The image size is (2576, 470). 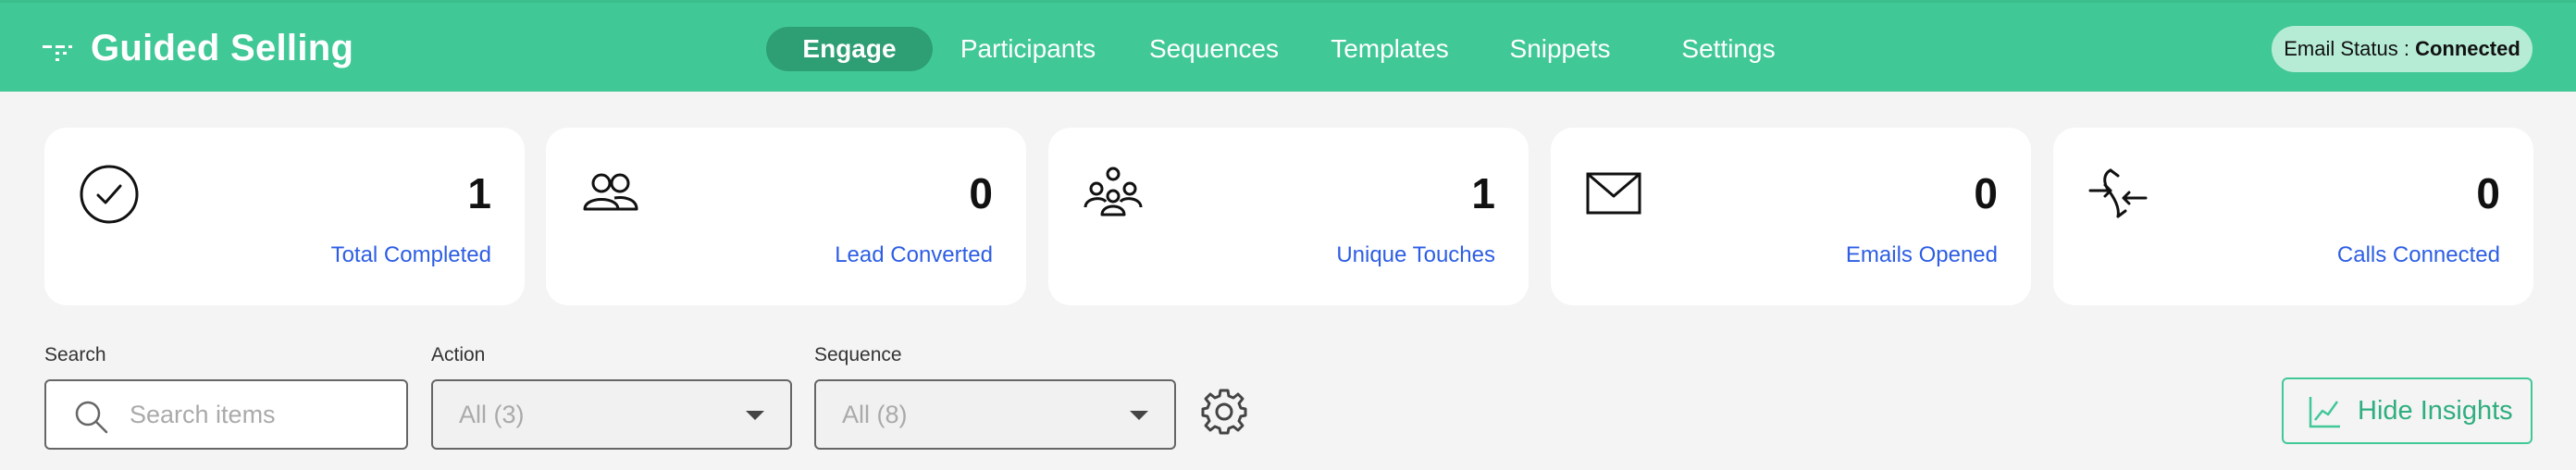 What do you see at coordinates (459, 354) in the screenshot?
I see `action-label: Action` at bounding box center [459, 354].